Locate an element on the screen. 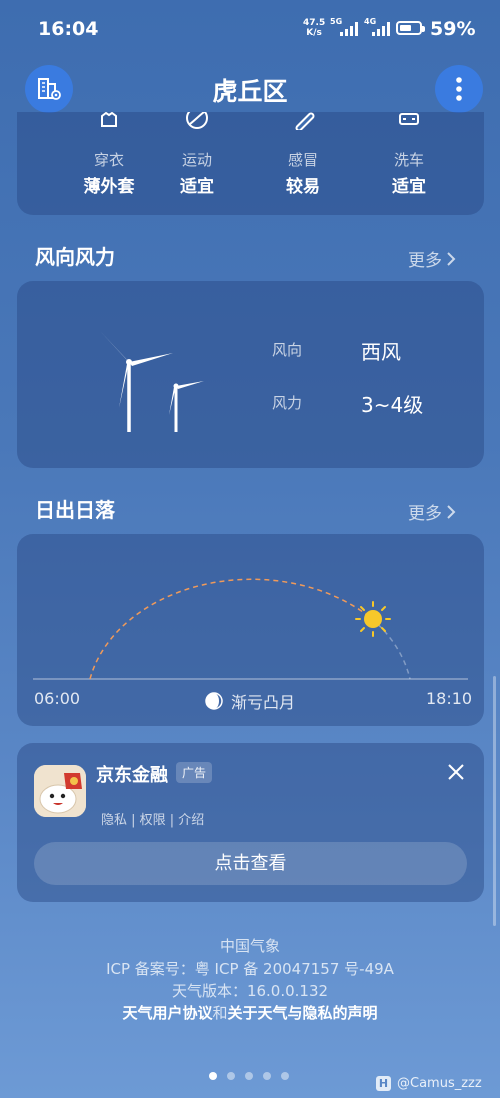 The width and height of the screenshot is (500, 1098). page-title: 虎丘区 is located at coordinates (250, 91).